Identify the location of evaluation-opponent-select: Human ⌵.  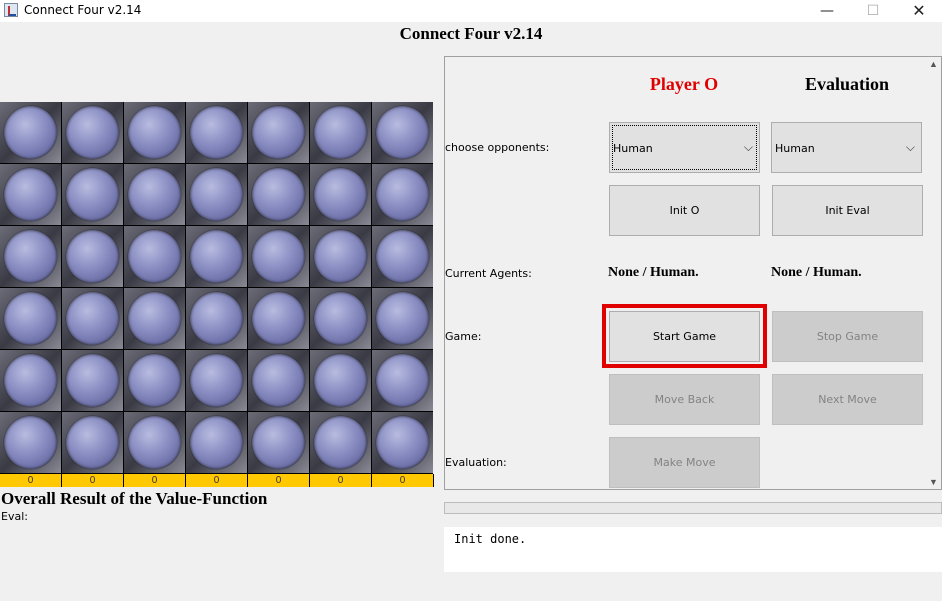
(846, 147).